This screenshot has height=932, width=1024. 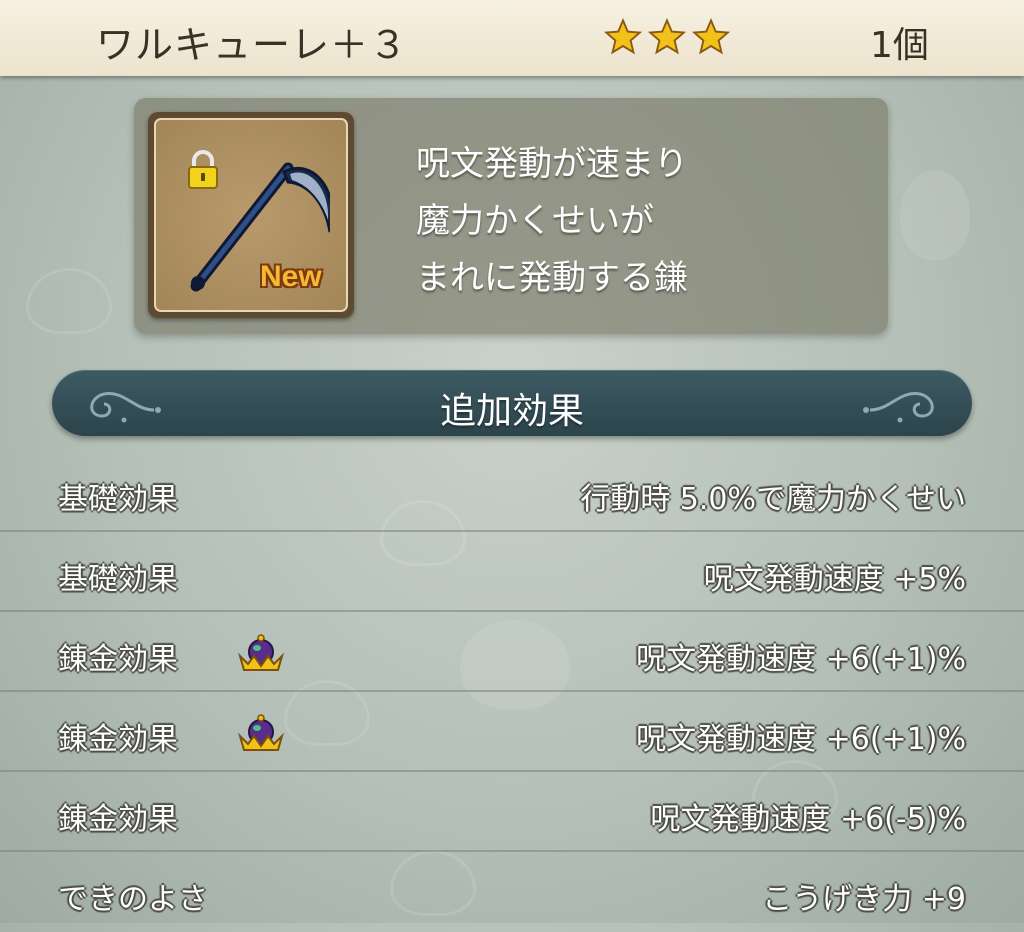 What do you see at coordinates (808, 819) in the screenshot?
I see `effect-value: 呪文発動速度 +6(-5)%` at bounding box center [808, 819].